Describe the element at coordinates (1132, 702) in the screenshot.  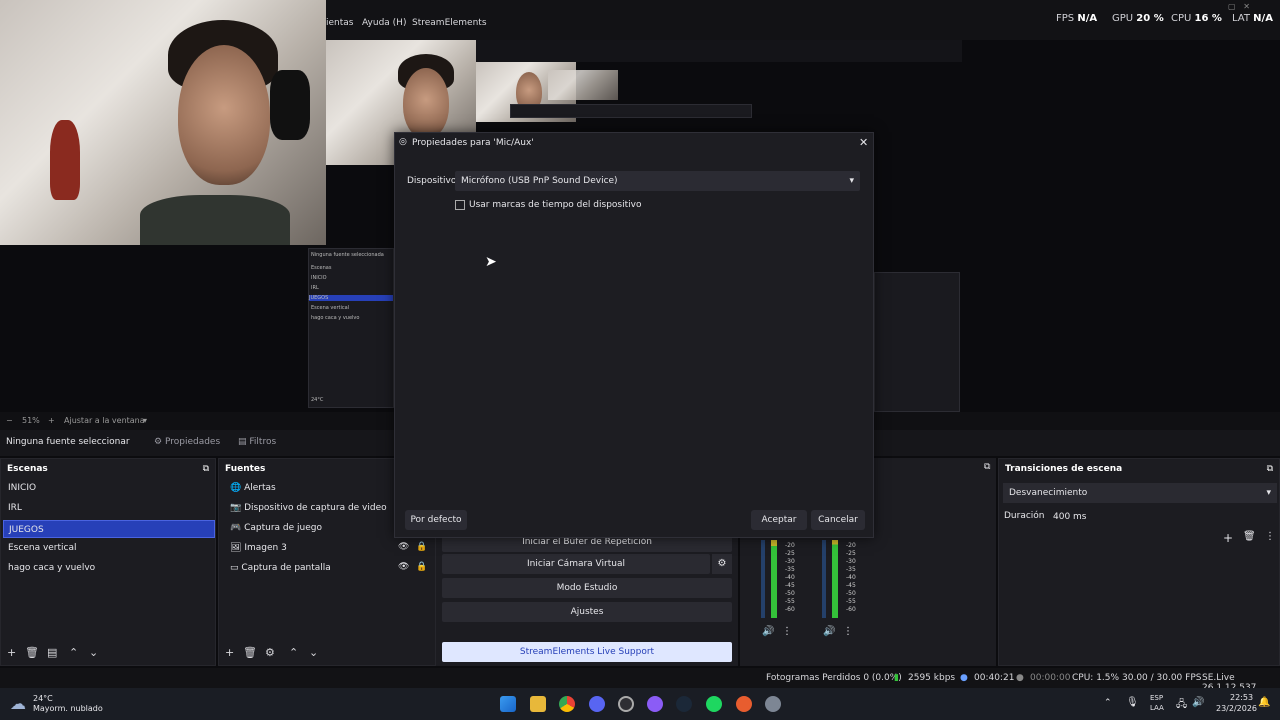
I see `microphone-icon: 🎙` at that location.